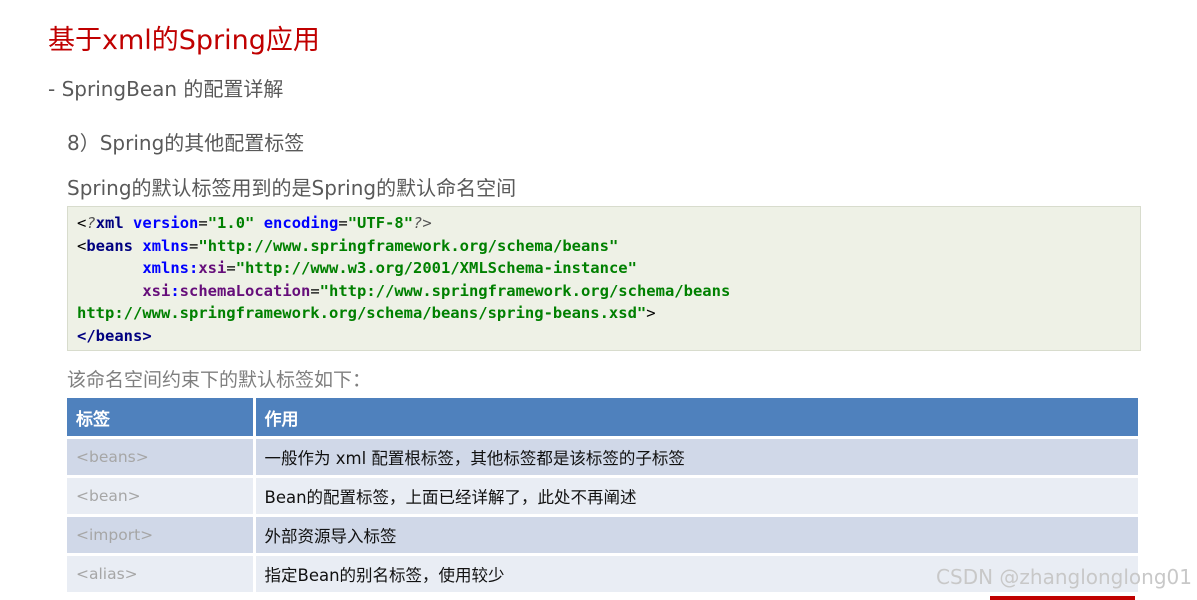  I want to click on code-token: ?>, so click(422, 223).